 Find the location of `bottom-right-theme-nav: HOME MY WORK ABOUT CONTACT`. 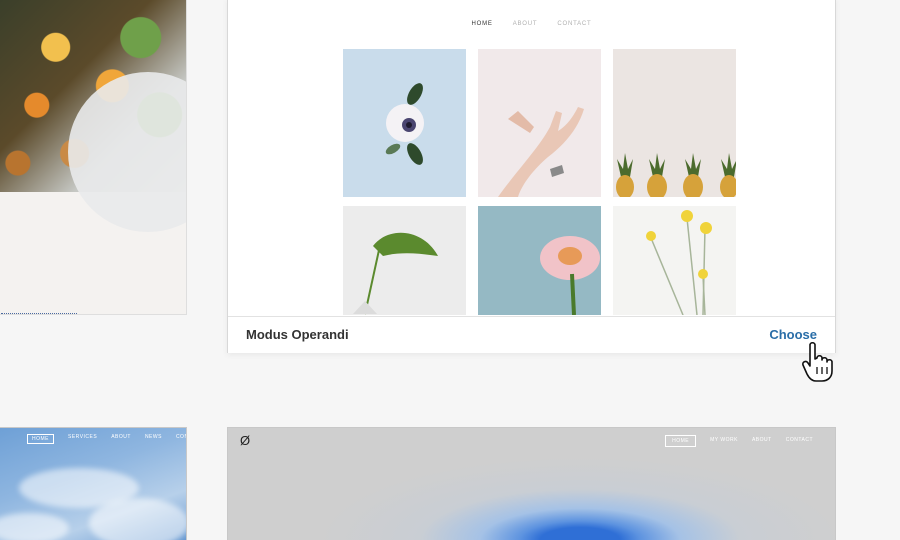

bottom-right-theme-nav: HOME MY WORK ABOUT CONTACT is located at coordinates (739, 441).